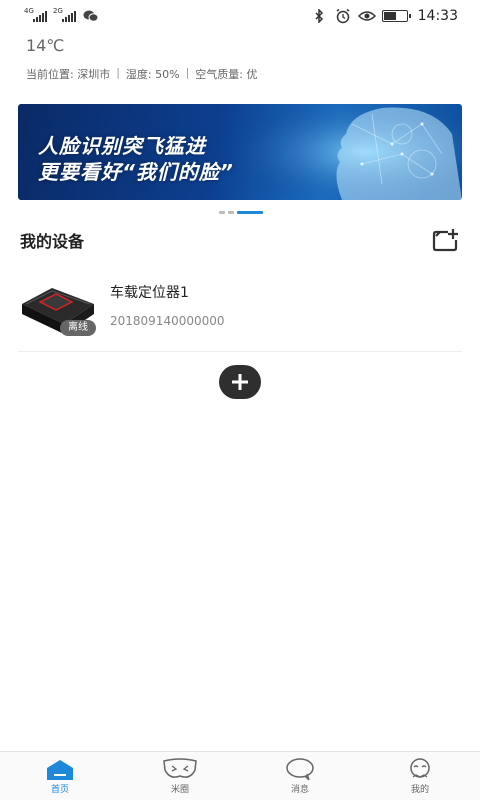 The height and width of the screenshot is (800, 480). I want to click on nav-profile: 我的, so click(420, 776).